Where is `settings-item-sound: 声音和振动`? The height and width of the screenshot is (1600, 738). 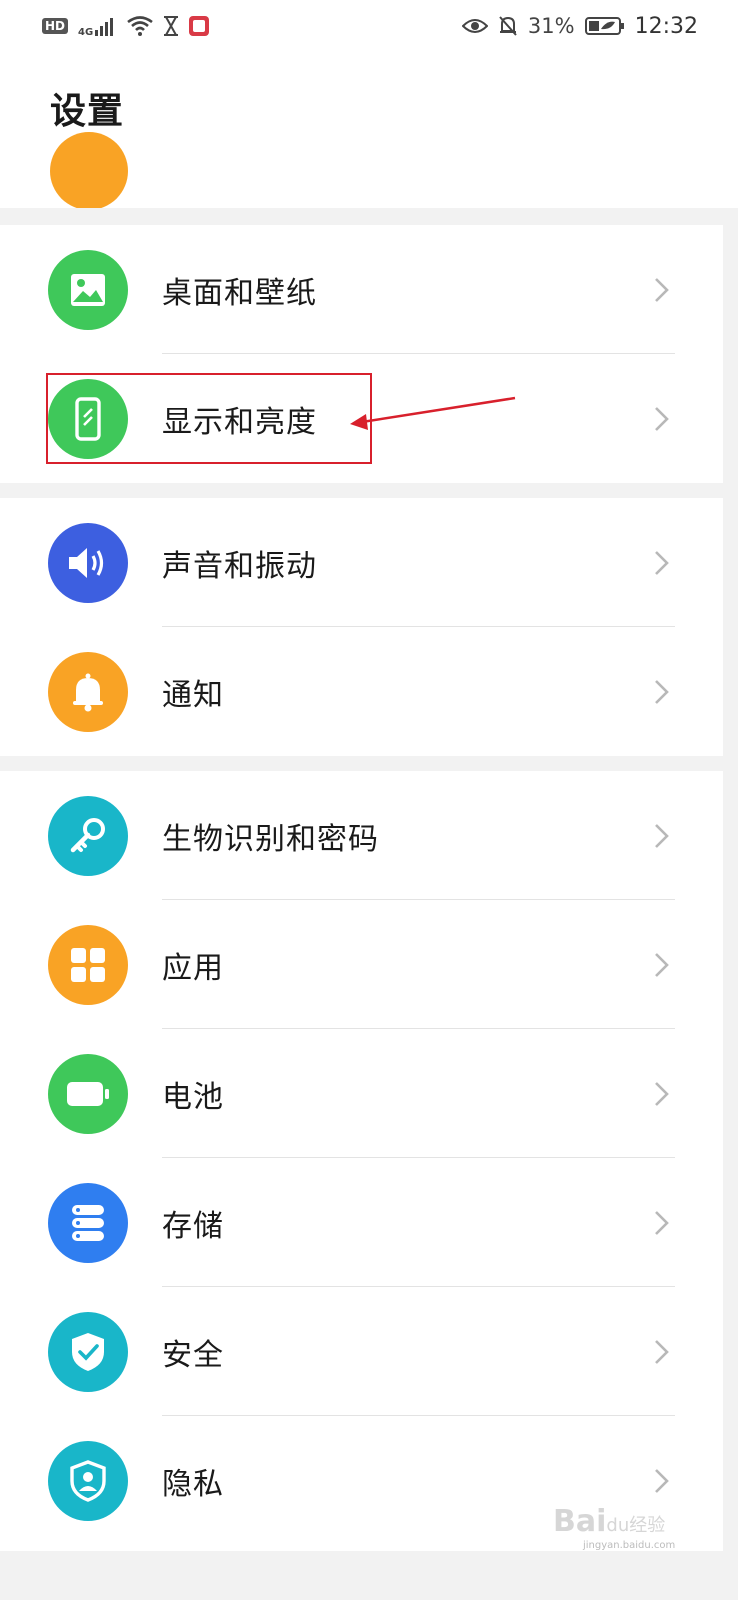 settings-item-sound: 声音和振动 is located at coordinates (361, 562).